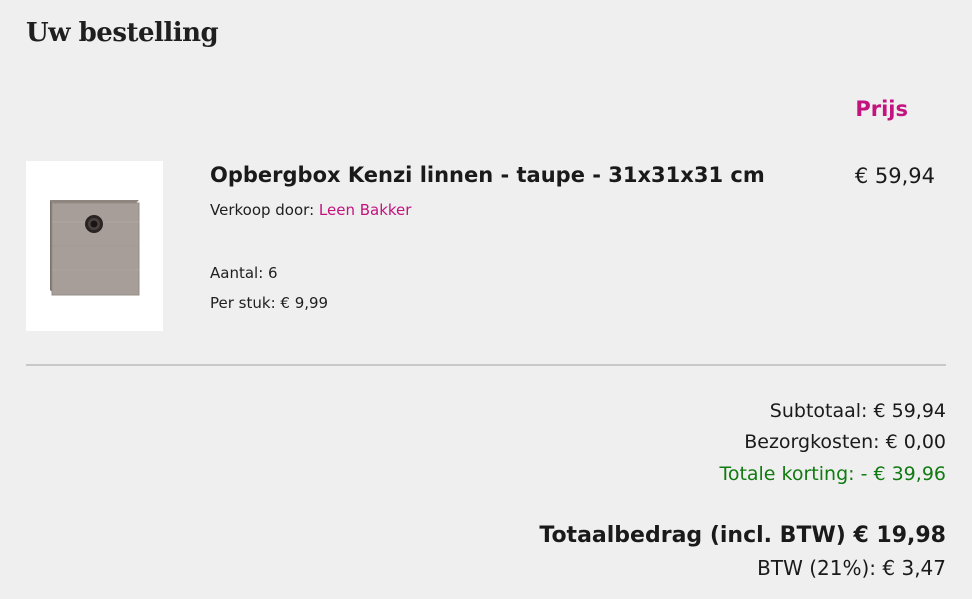 This screenshot has width=972, height=599. Describe the element at coordinates (742, 535) in the screenshot. I see `grand-total-text: Totaalbedrag (incl. BTW) € 19,98` at that location.